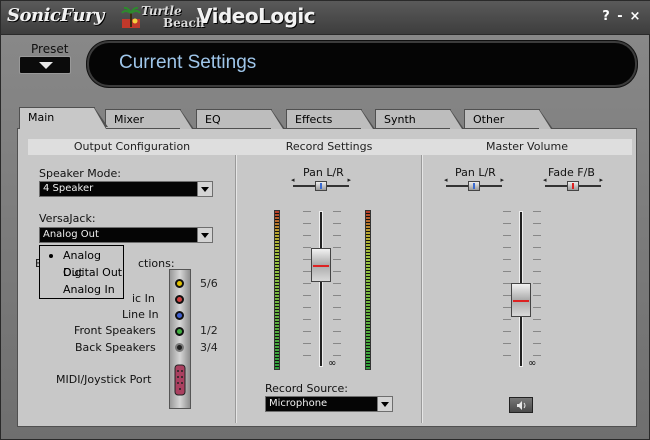 This screenshot has width=650, height=440. What do you see at coordinates (620, 17) in the screenshot?
I see `minimize-button: -` at bounding box center [620, 17].